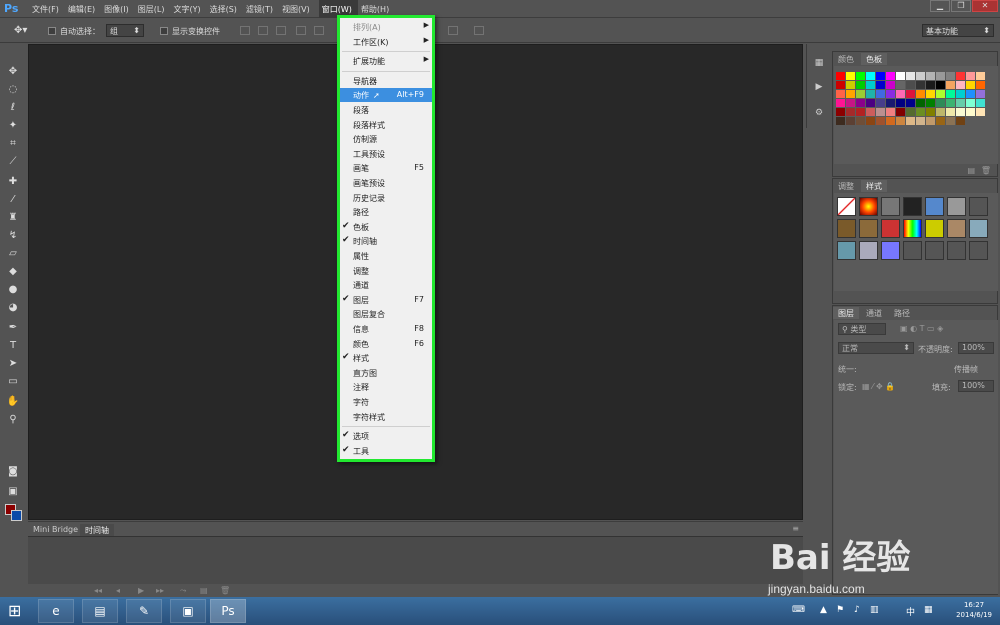 The height and width of the screenshot is (625, 1000). Describe the element at coordinates (13, 144) in the screenshot. I see `crop-tool-icon: ⌗` at that location.